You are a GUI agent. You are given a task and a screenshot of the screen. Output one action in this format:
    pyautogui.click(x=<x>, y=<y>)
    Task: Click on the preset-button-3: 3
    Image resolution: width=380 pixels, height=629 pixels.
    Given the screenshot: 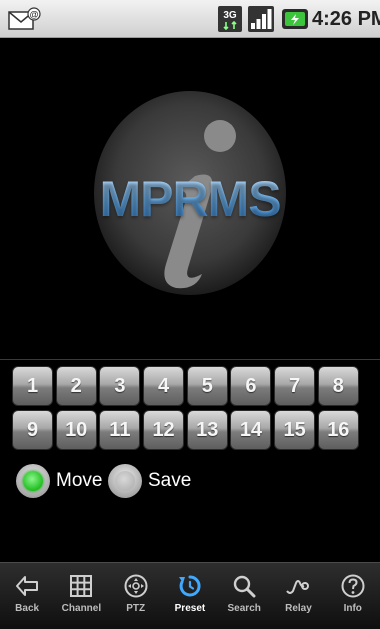 What is the action you would take?
    pyautogui.click(x=120, y=386)
    